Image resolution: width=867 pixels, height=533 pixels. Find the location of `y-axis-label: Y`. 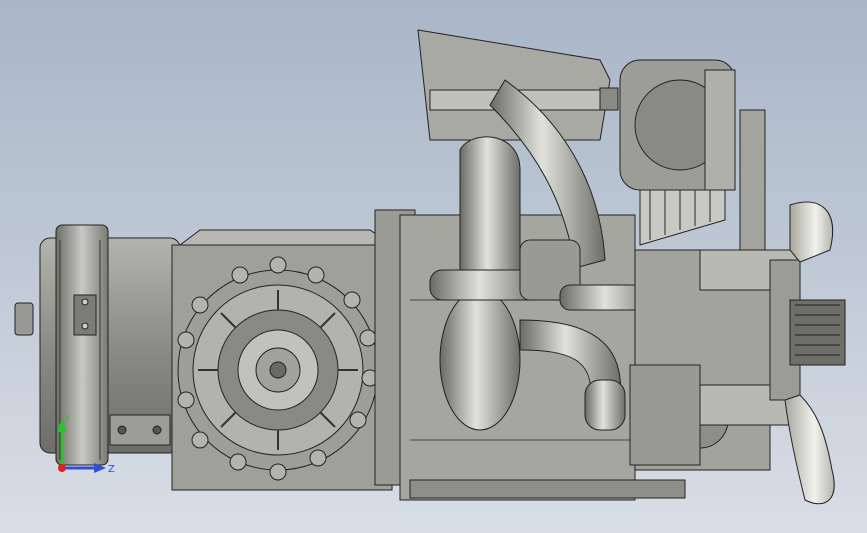

y-axis-label: Y is located at coordinates (67, 419).